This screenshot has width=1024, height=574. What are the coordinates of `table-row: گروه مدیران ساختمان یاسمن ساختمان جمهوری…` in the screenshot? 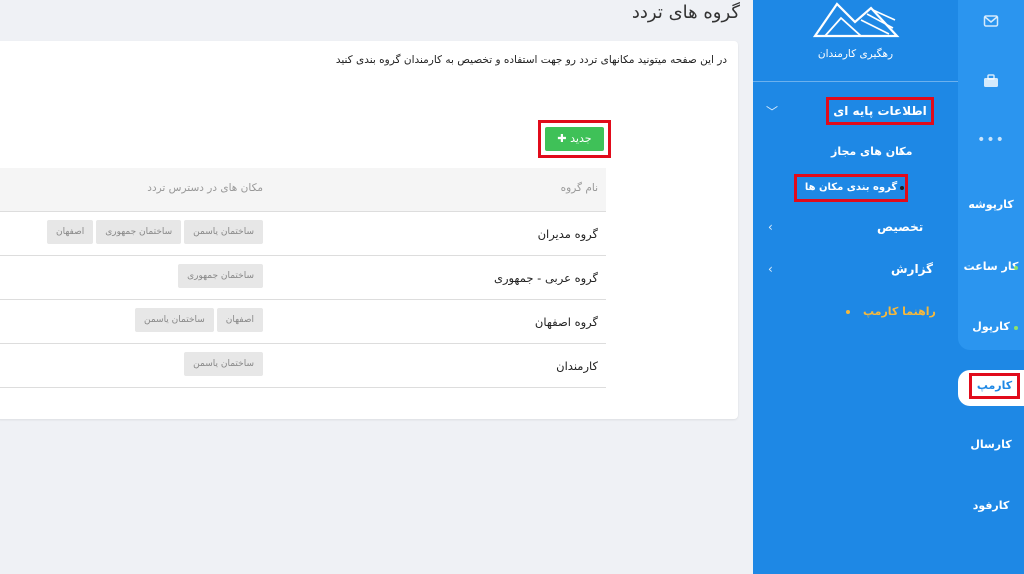 It's located at (303, 234).